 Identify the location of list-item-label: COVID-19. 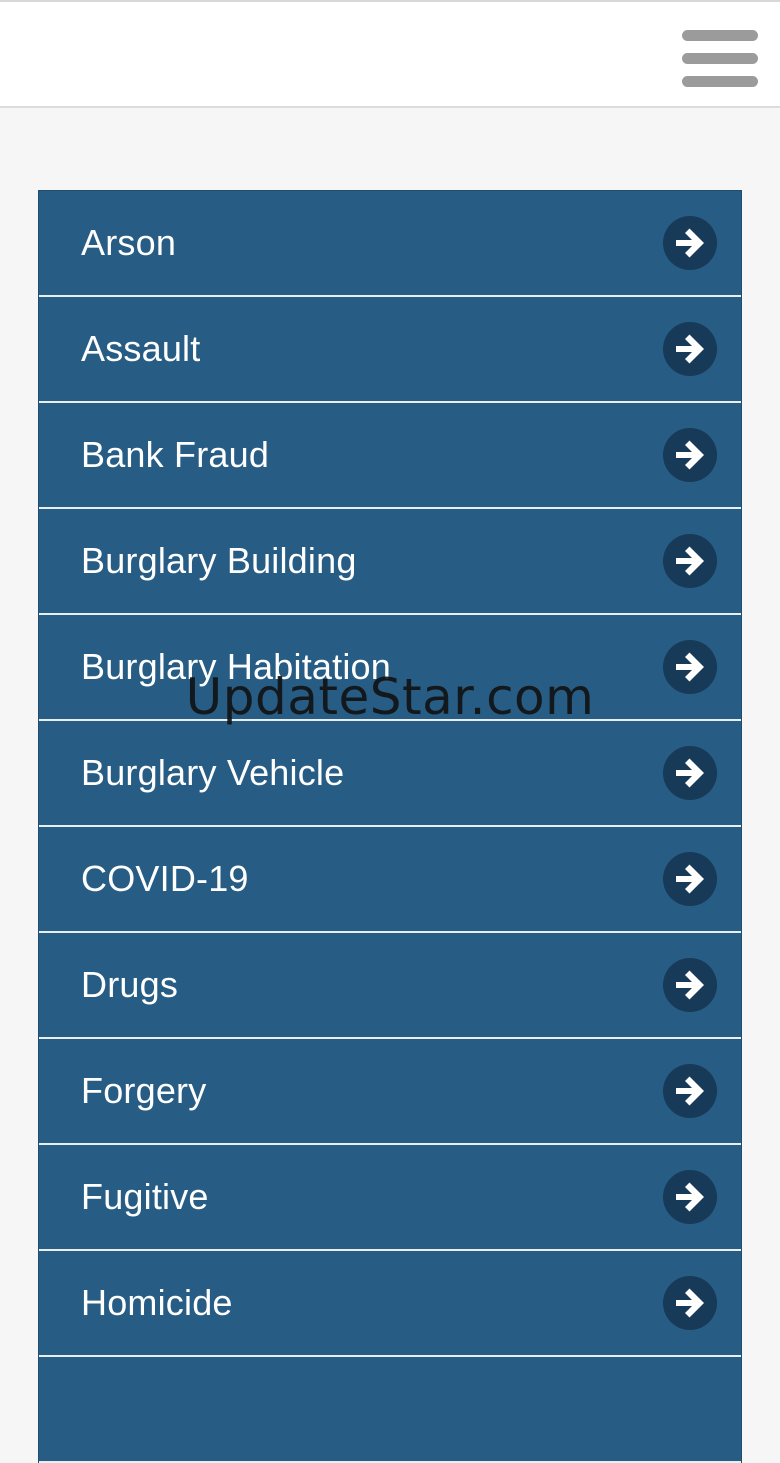
(165, 878).